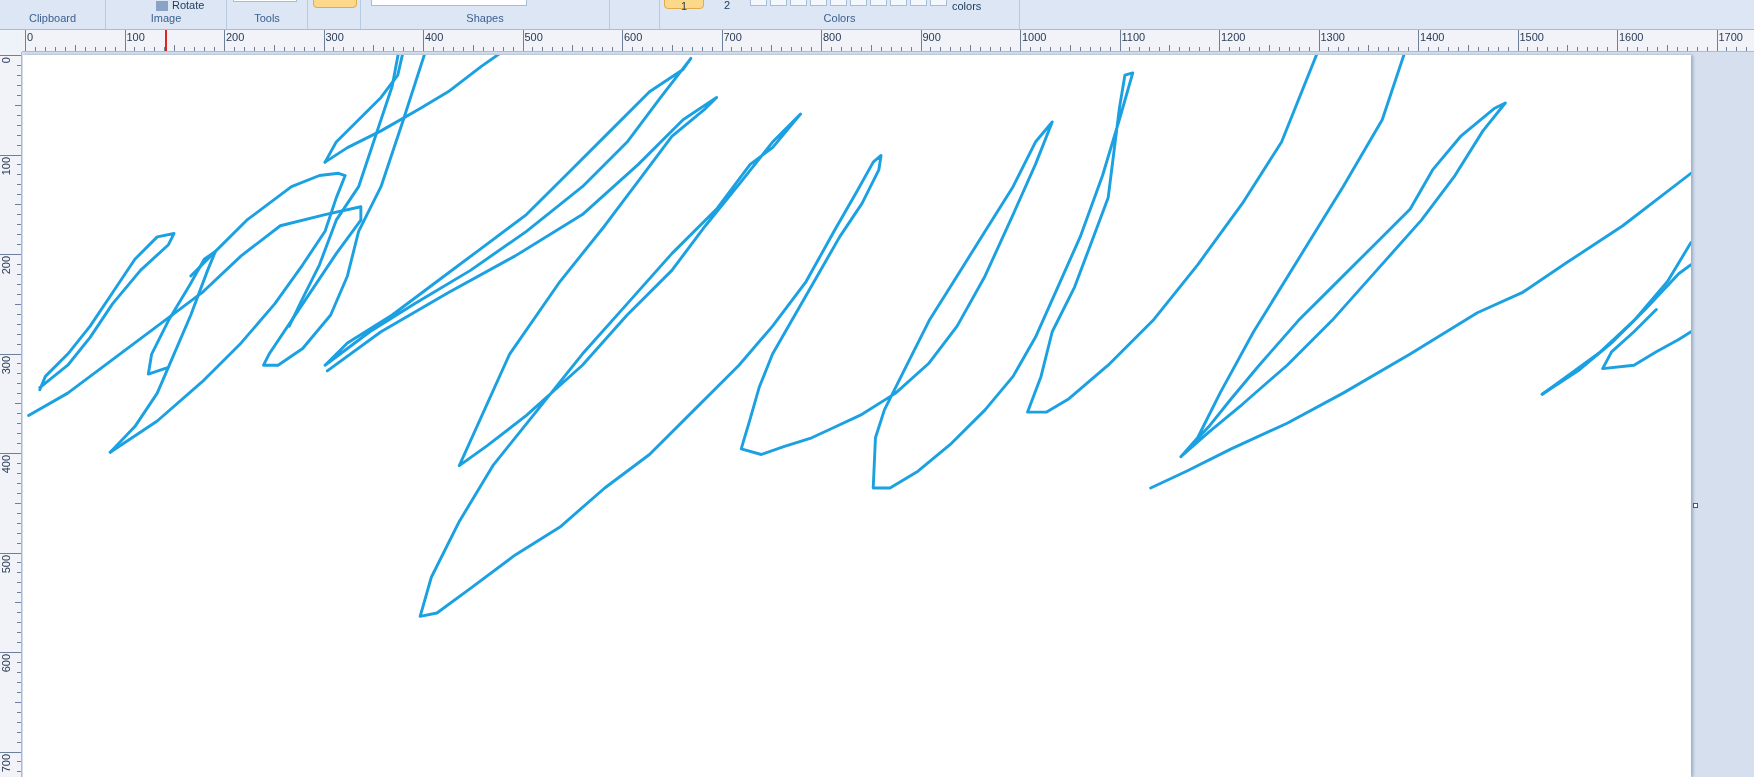 The height and width of the screenshot is (777, 1754). Describe the element at coordinates (727, 4) in the screenshot. I see `color-slot: 2` at that location.